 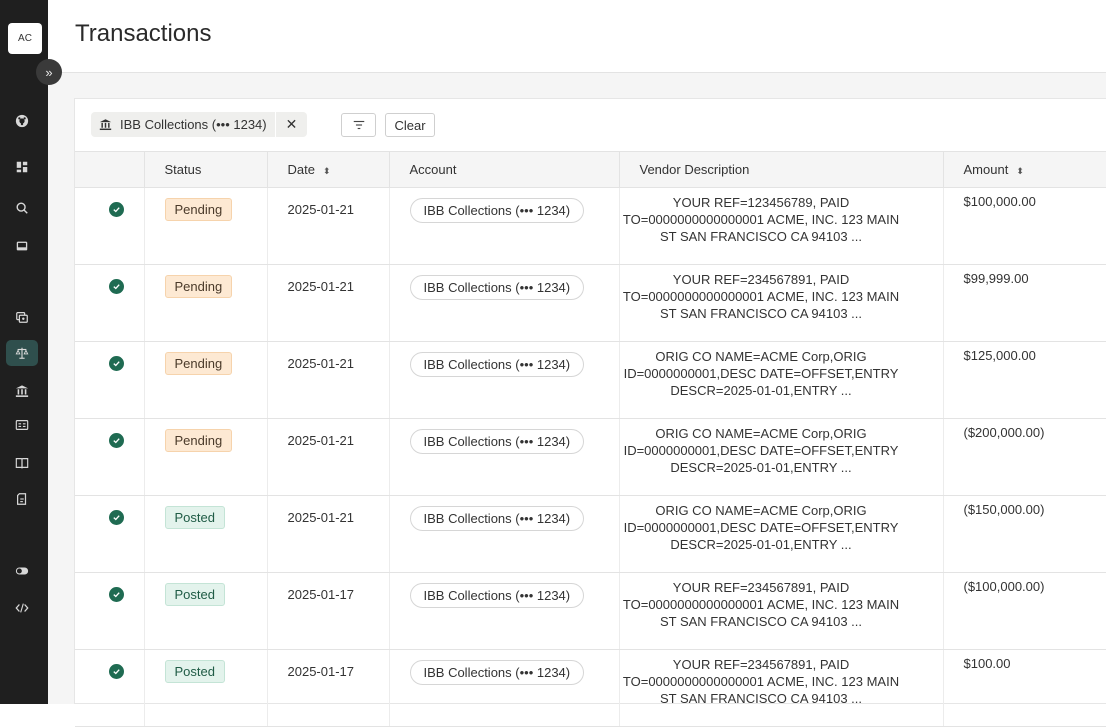 I want to click on sidebar-item-banks, so click(x=22, y=391).